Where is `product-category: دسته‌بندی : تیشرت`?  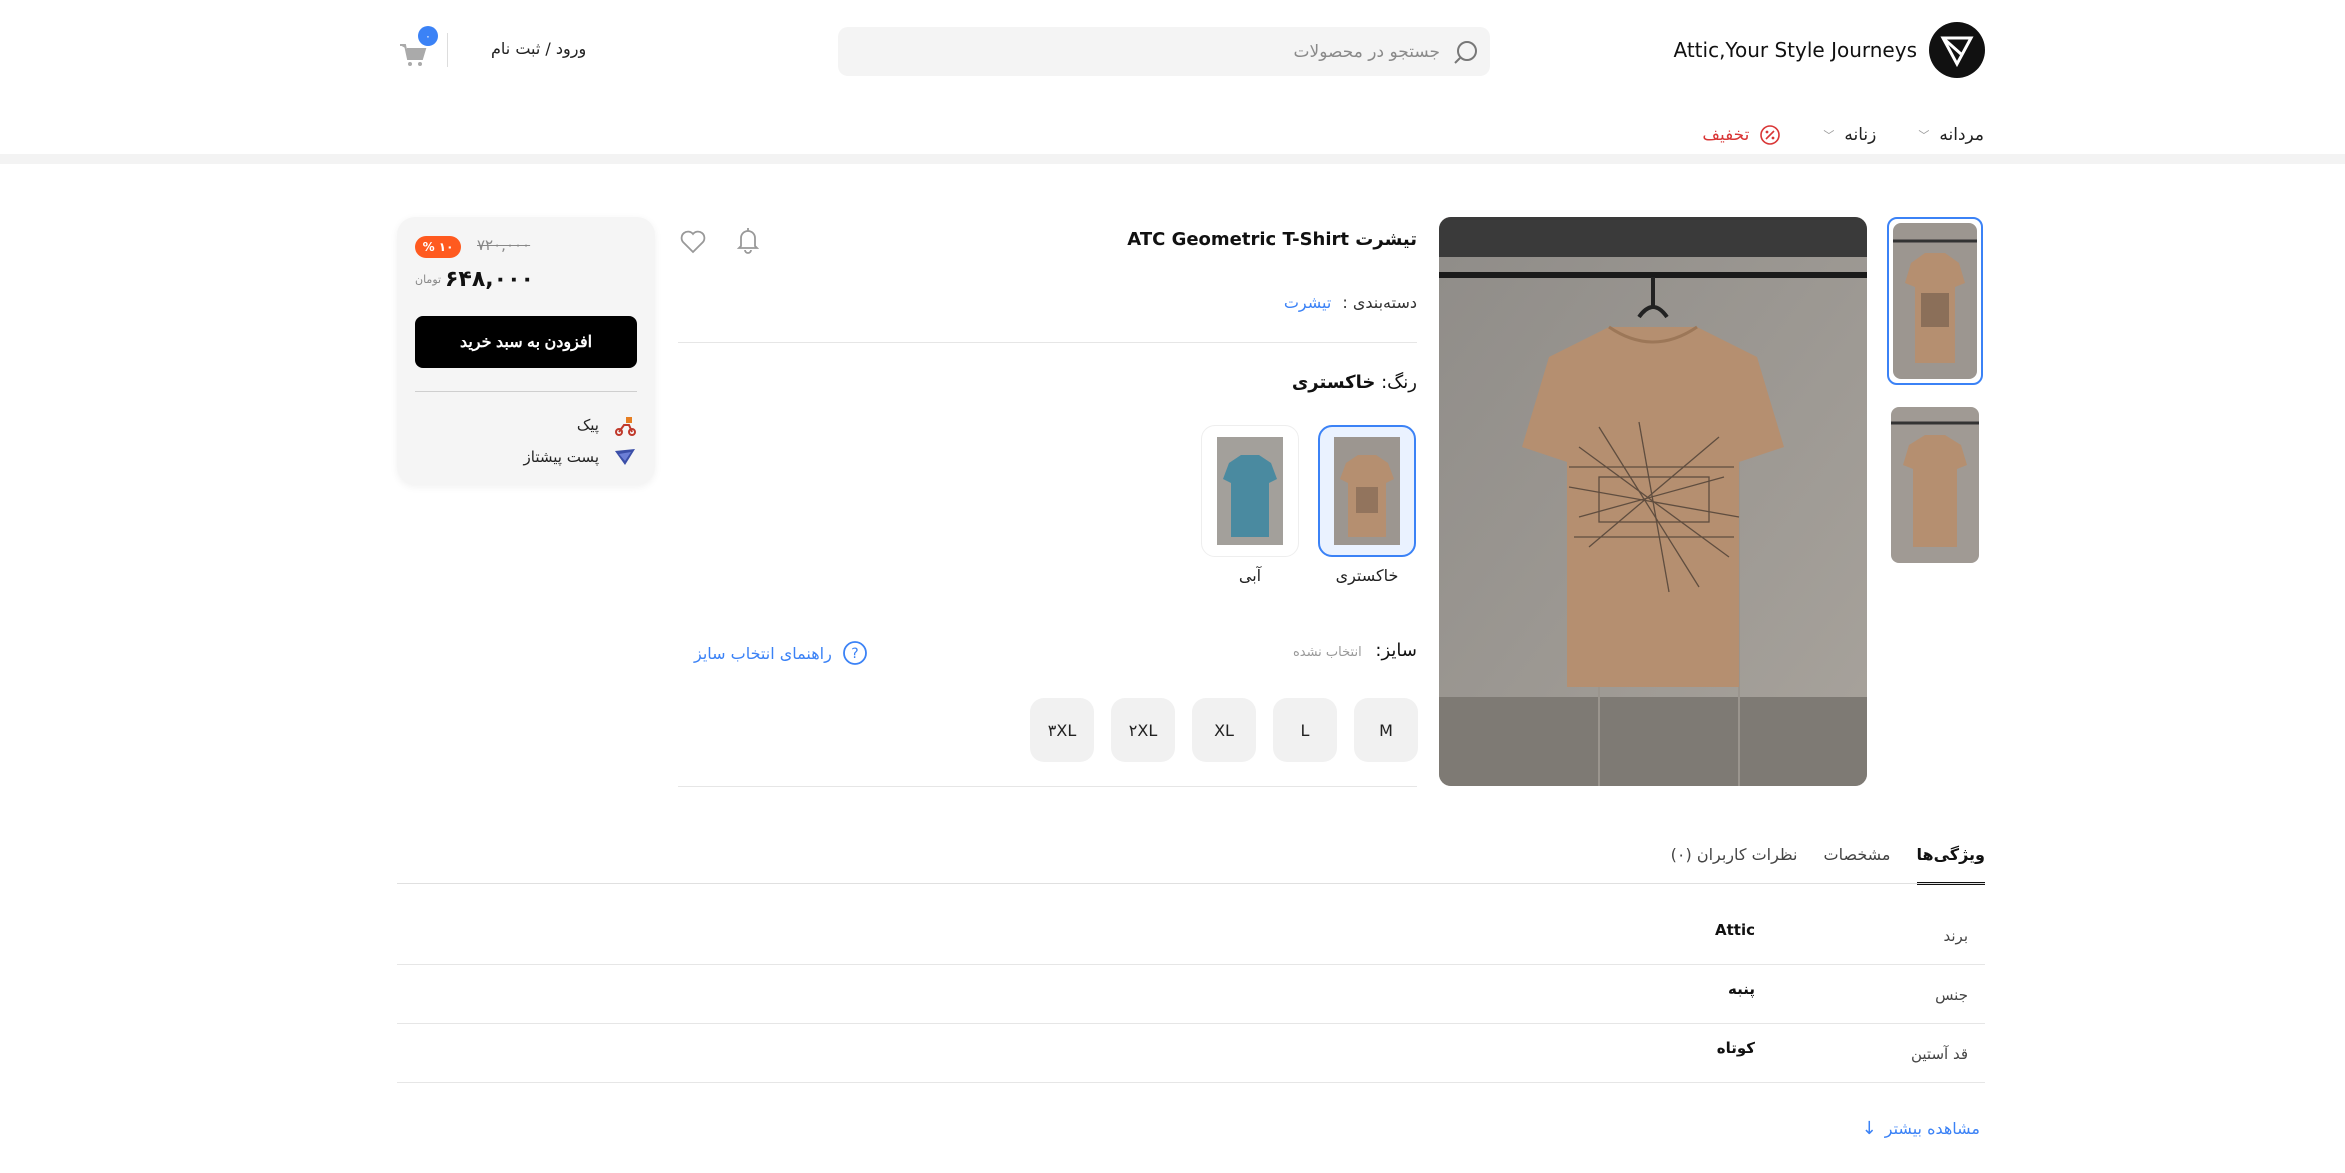 product-category: دسته‌بندی : تیشرت is located at coordinates (1350, 302).